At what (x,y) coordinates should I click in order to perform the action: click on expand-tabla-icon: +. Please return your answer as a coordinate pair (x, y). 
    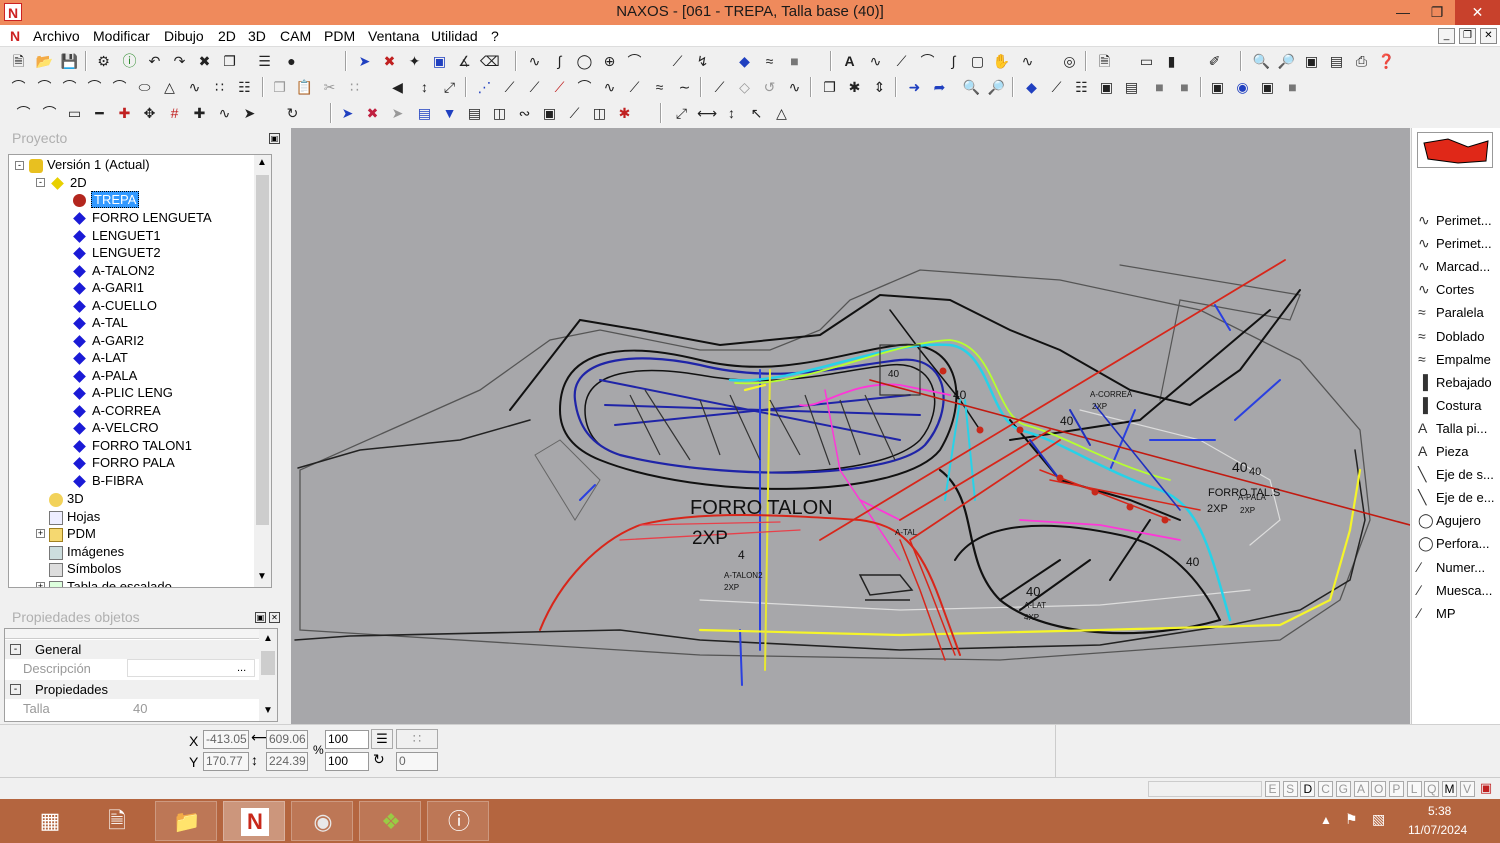
    Looking at the image, I should click on (40, 584).